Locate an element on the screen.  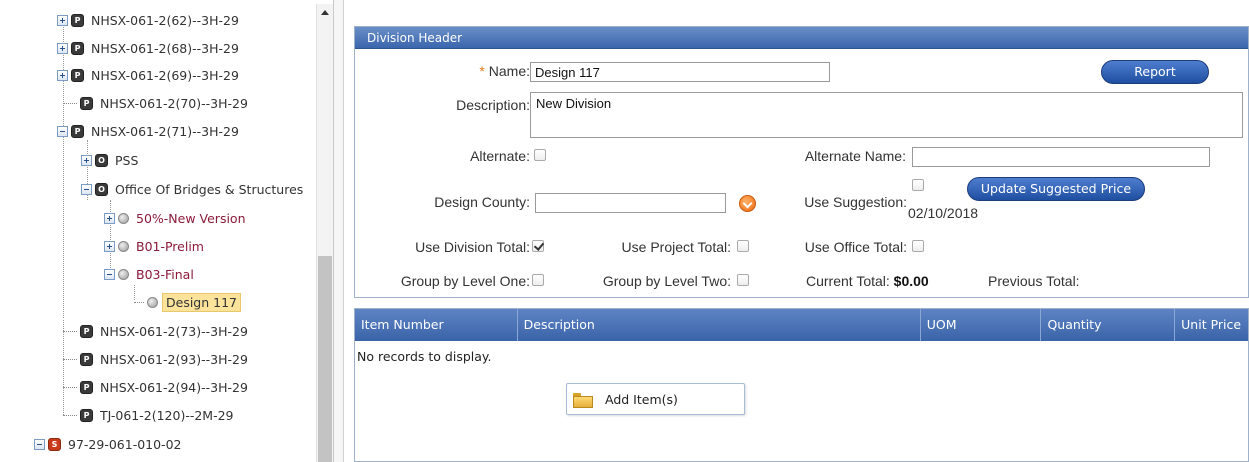
description-textarea: New Division is located at coordinates (886, 115).